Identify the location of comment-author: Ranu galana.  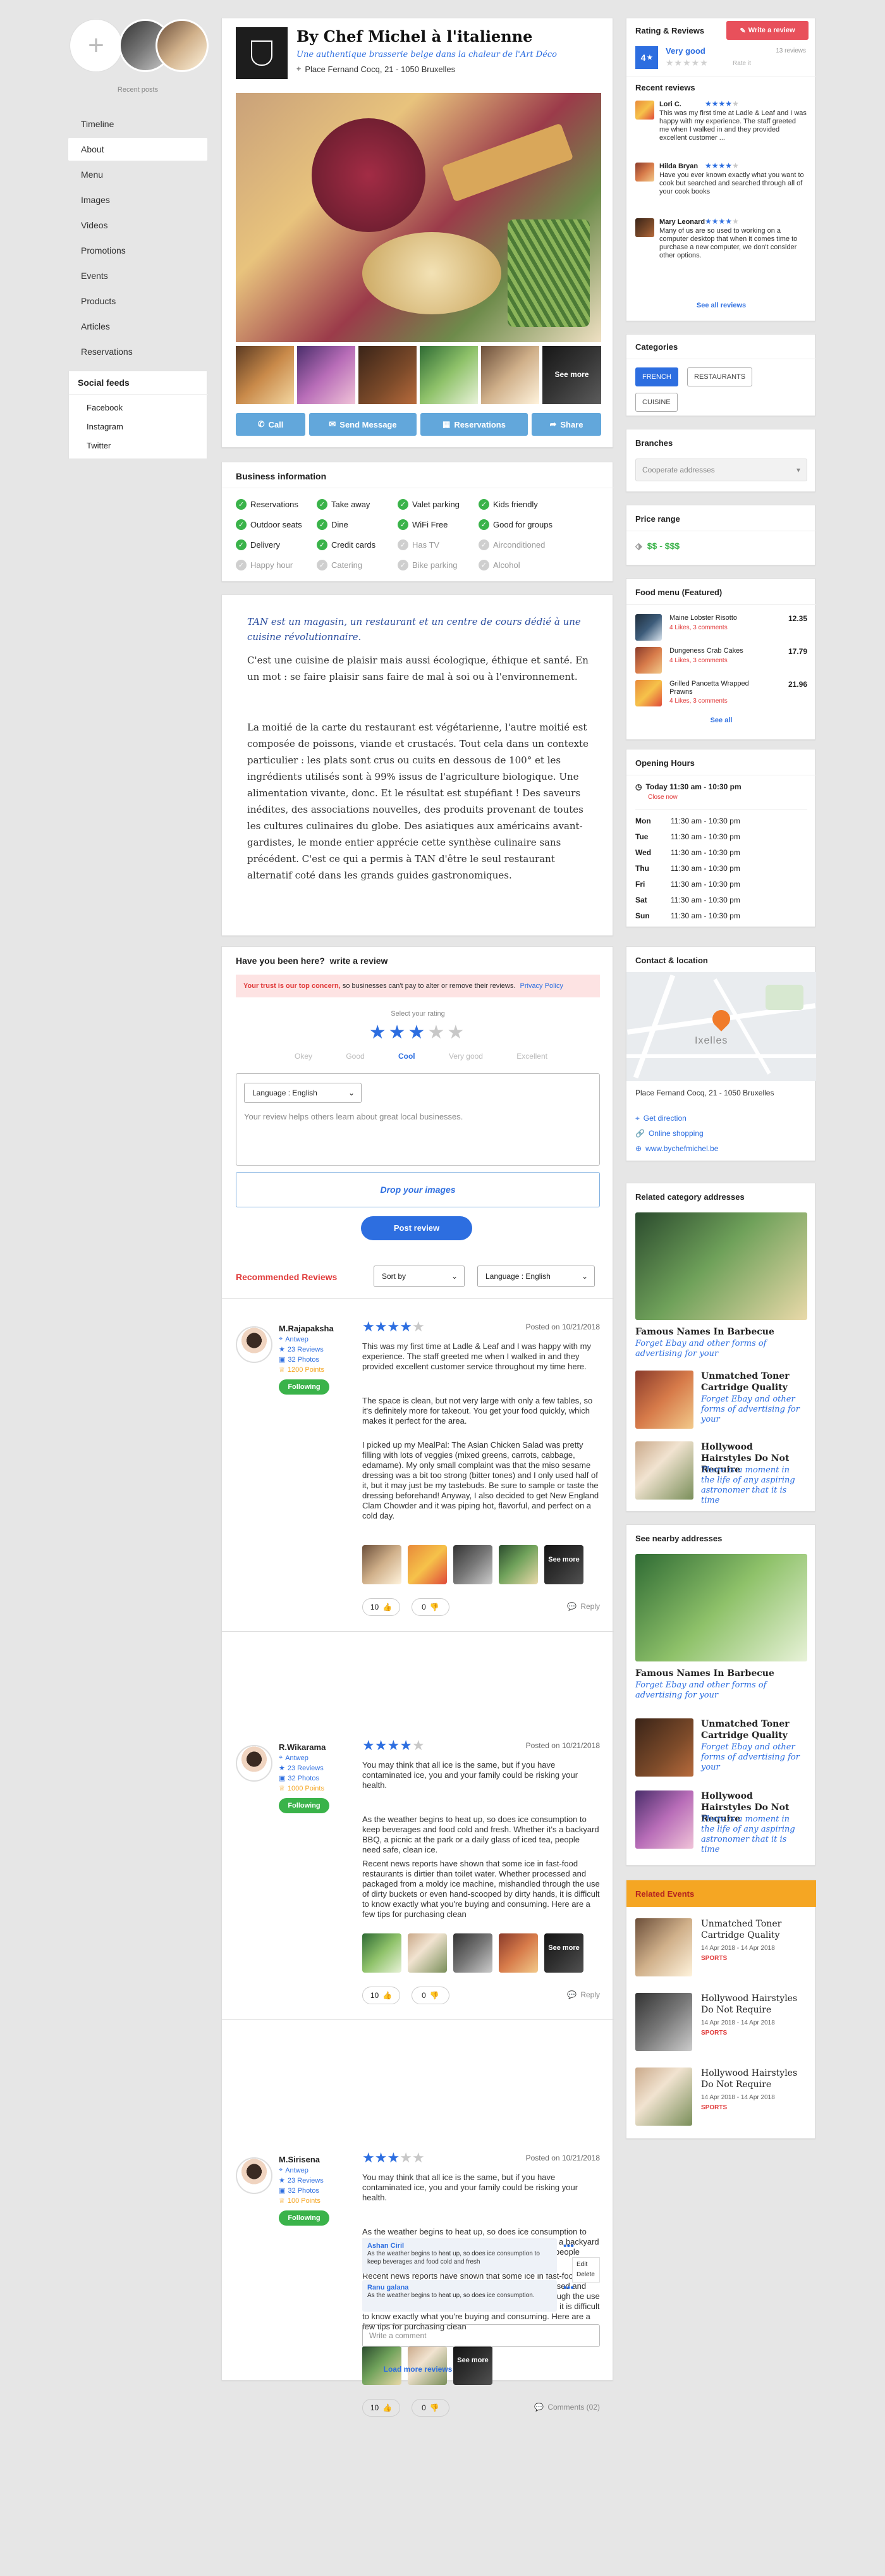
(459, 2287).